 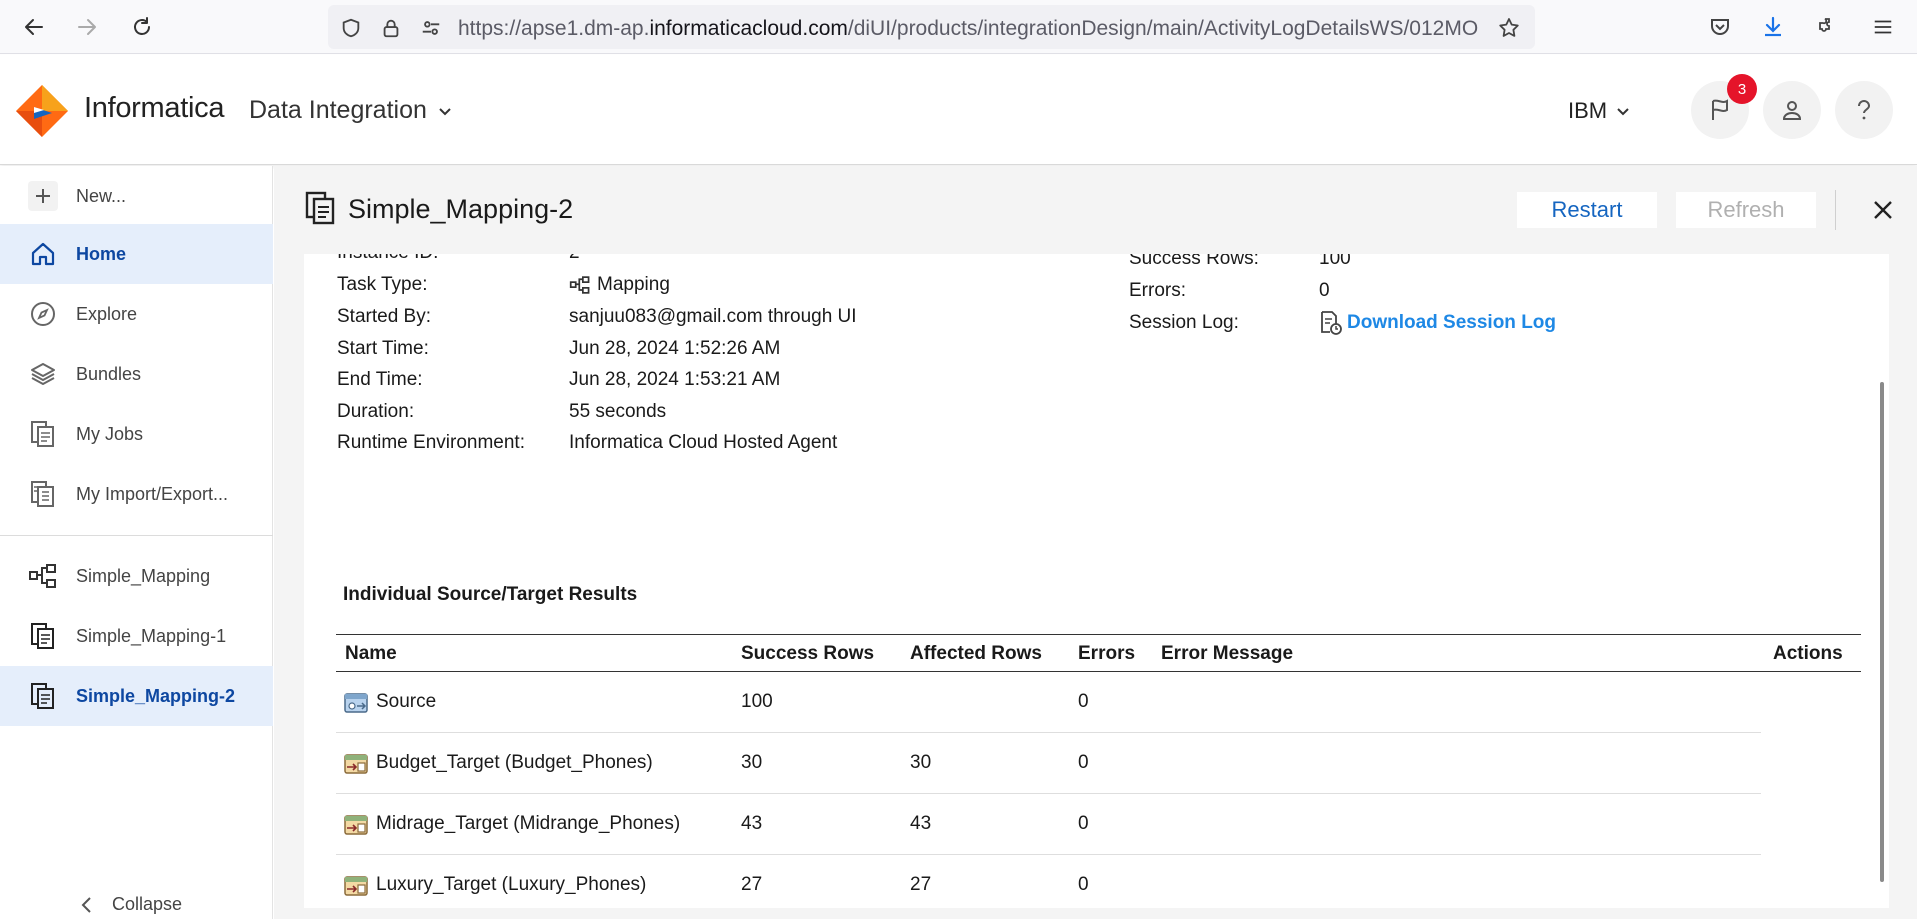 I want to click on sidebar-item-label: Simple_Mapping-2, so click(x=156, y=695).